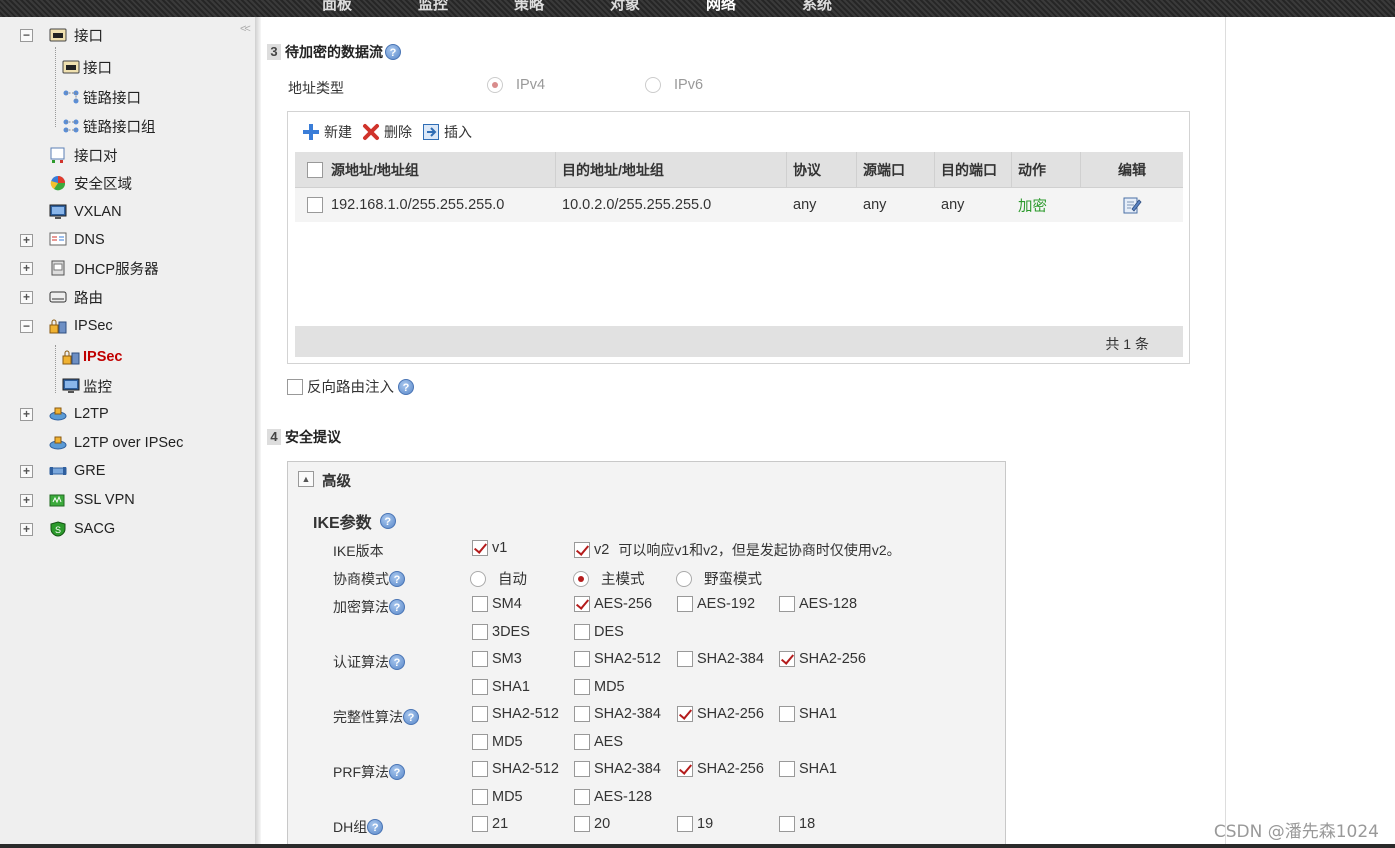  Describe the element at coordinates (489, 548) in the screenshot. I see `ike-v1-option: v1` at that location.